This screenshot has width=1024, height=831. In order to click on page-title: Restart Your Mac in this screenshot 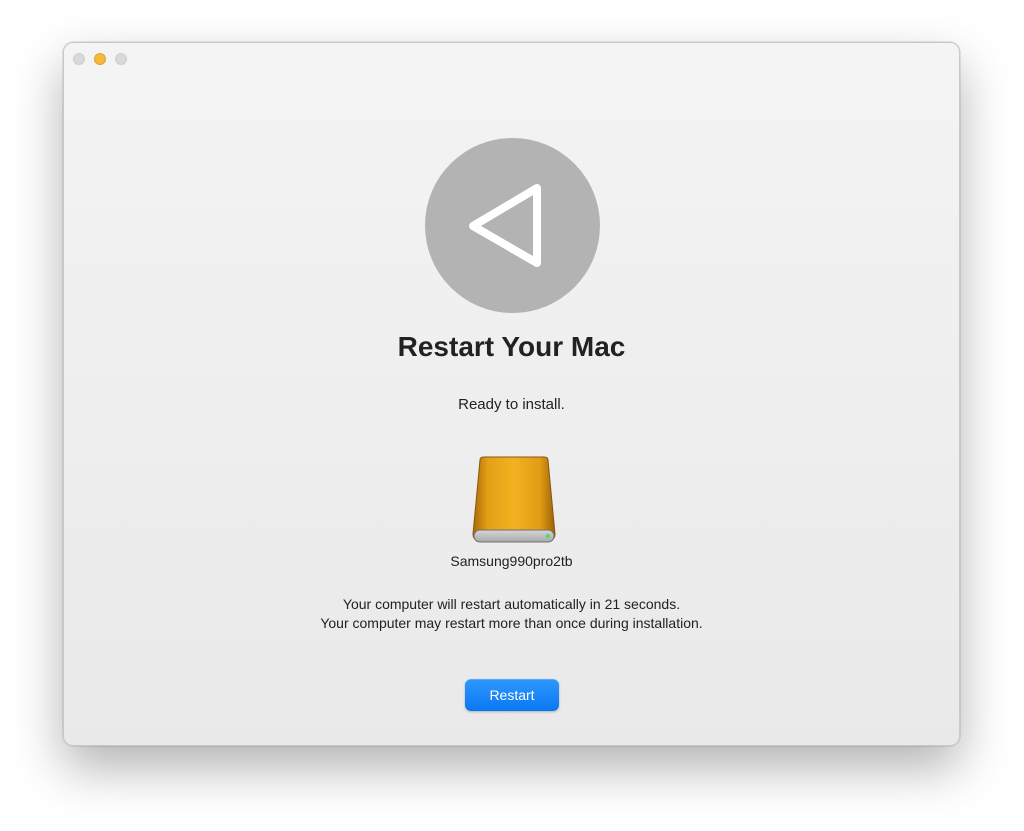, I will do `click(511, 346)`.